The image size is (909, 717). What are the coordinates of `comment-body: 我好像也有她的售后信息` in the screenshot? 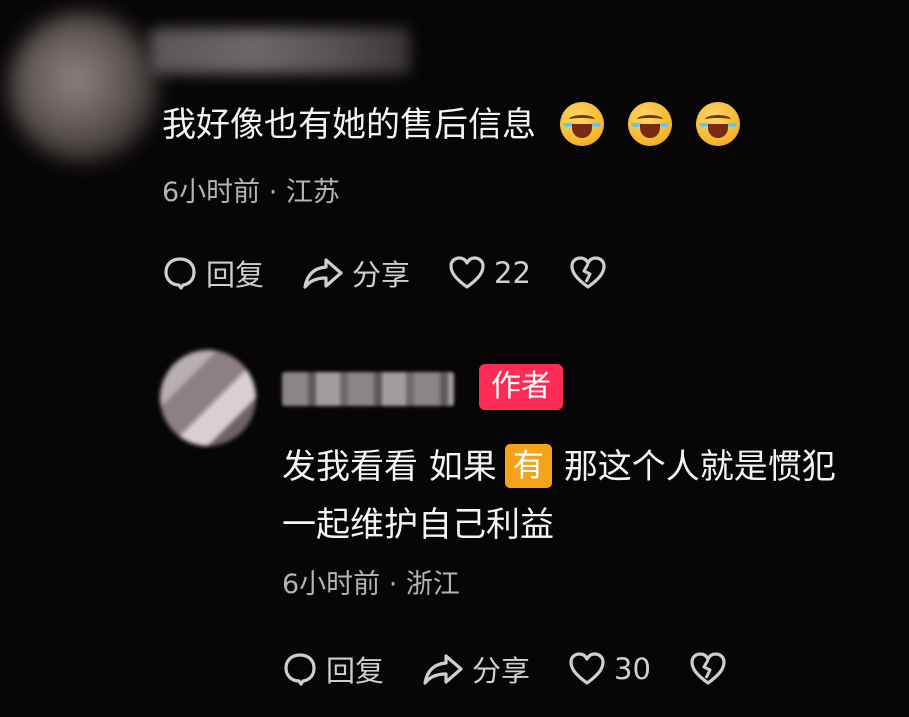 It's located at (451, 125).